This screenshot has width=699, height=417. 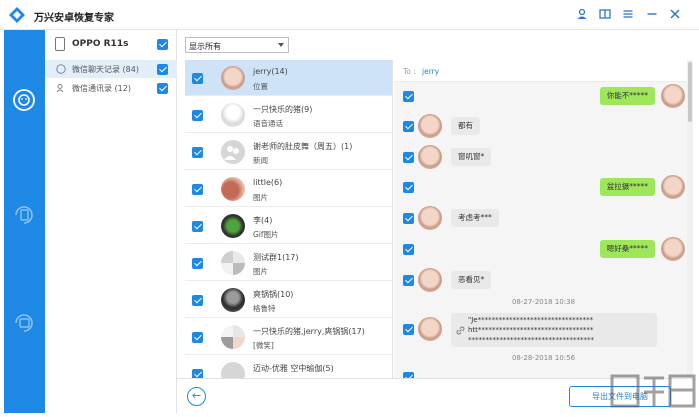 I want to click on link-text: ************************************, so click(x=531, y=340).